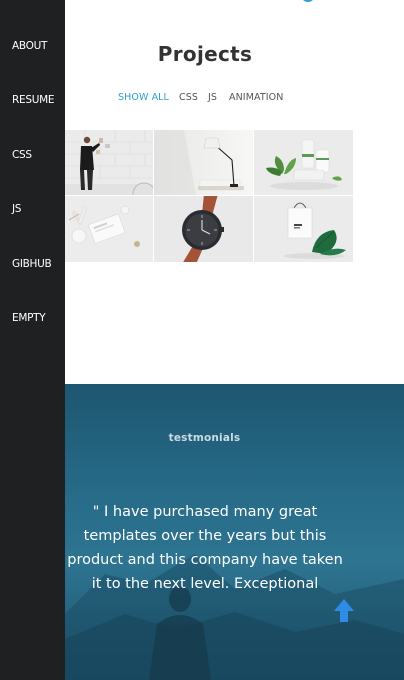 Image resolution: width=404 pixels, height=680 pixels. Describe the element at coordinates (212, 97) in the screenshot. I see `filter-js: JS` at that location.